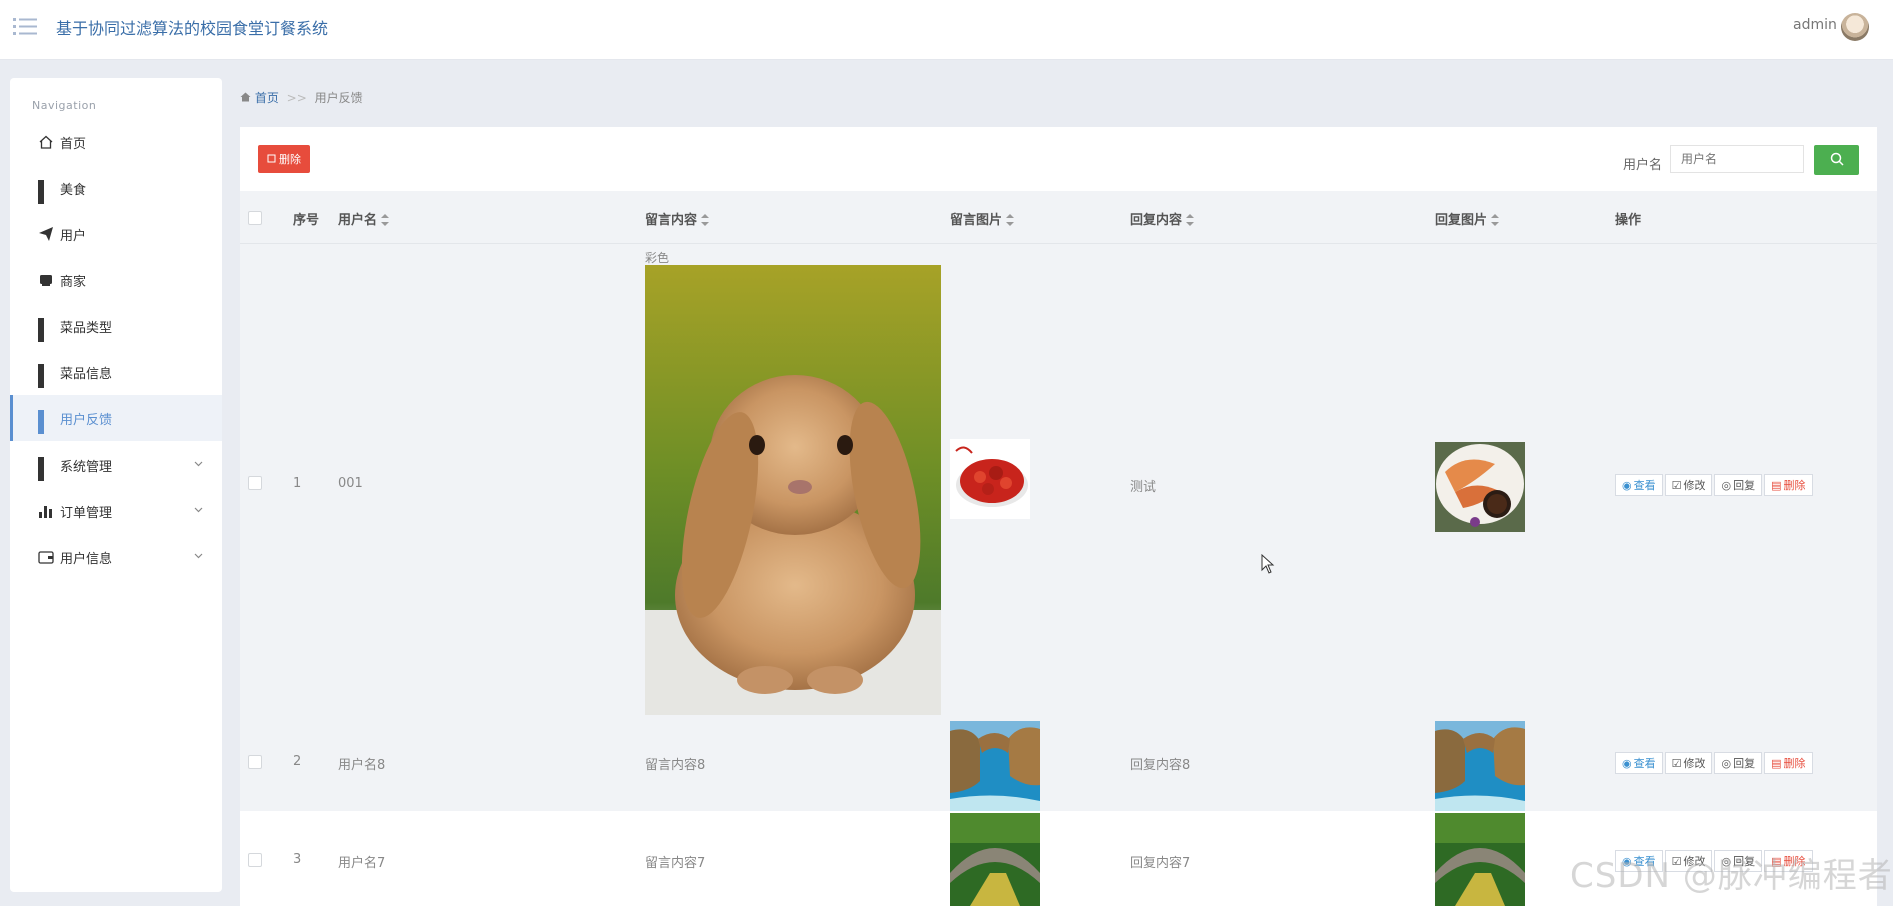  What do you see at coordinates (1855, 27) in the screenshot?
I see `avatar` at bounding box center [1855, 27].